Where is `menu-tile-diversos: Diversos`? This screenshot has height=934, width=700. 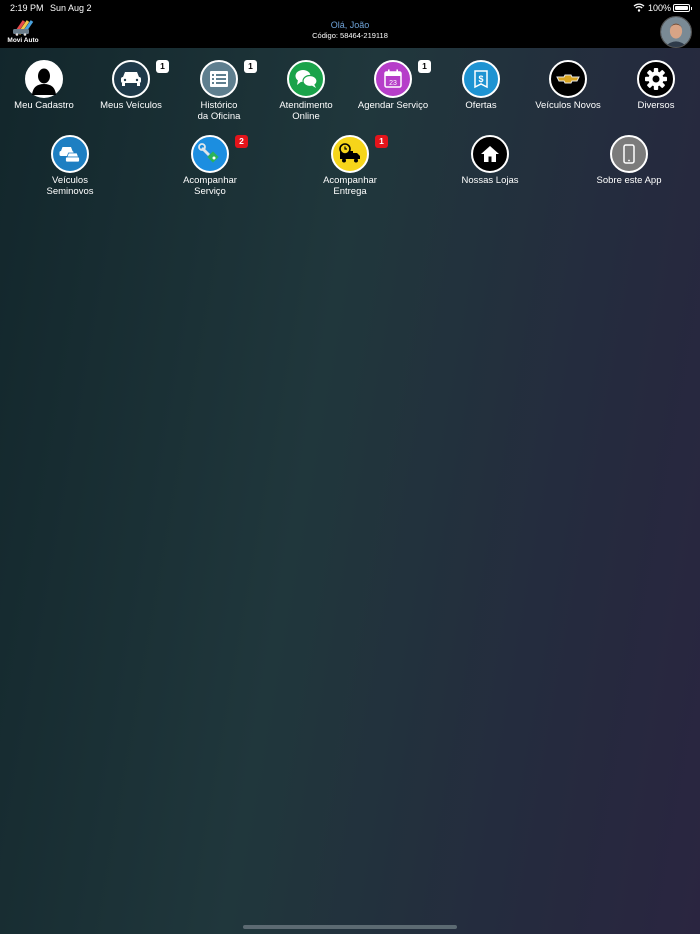 menu-tile-diversos: Diversos is located at coordinates (654, 86).